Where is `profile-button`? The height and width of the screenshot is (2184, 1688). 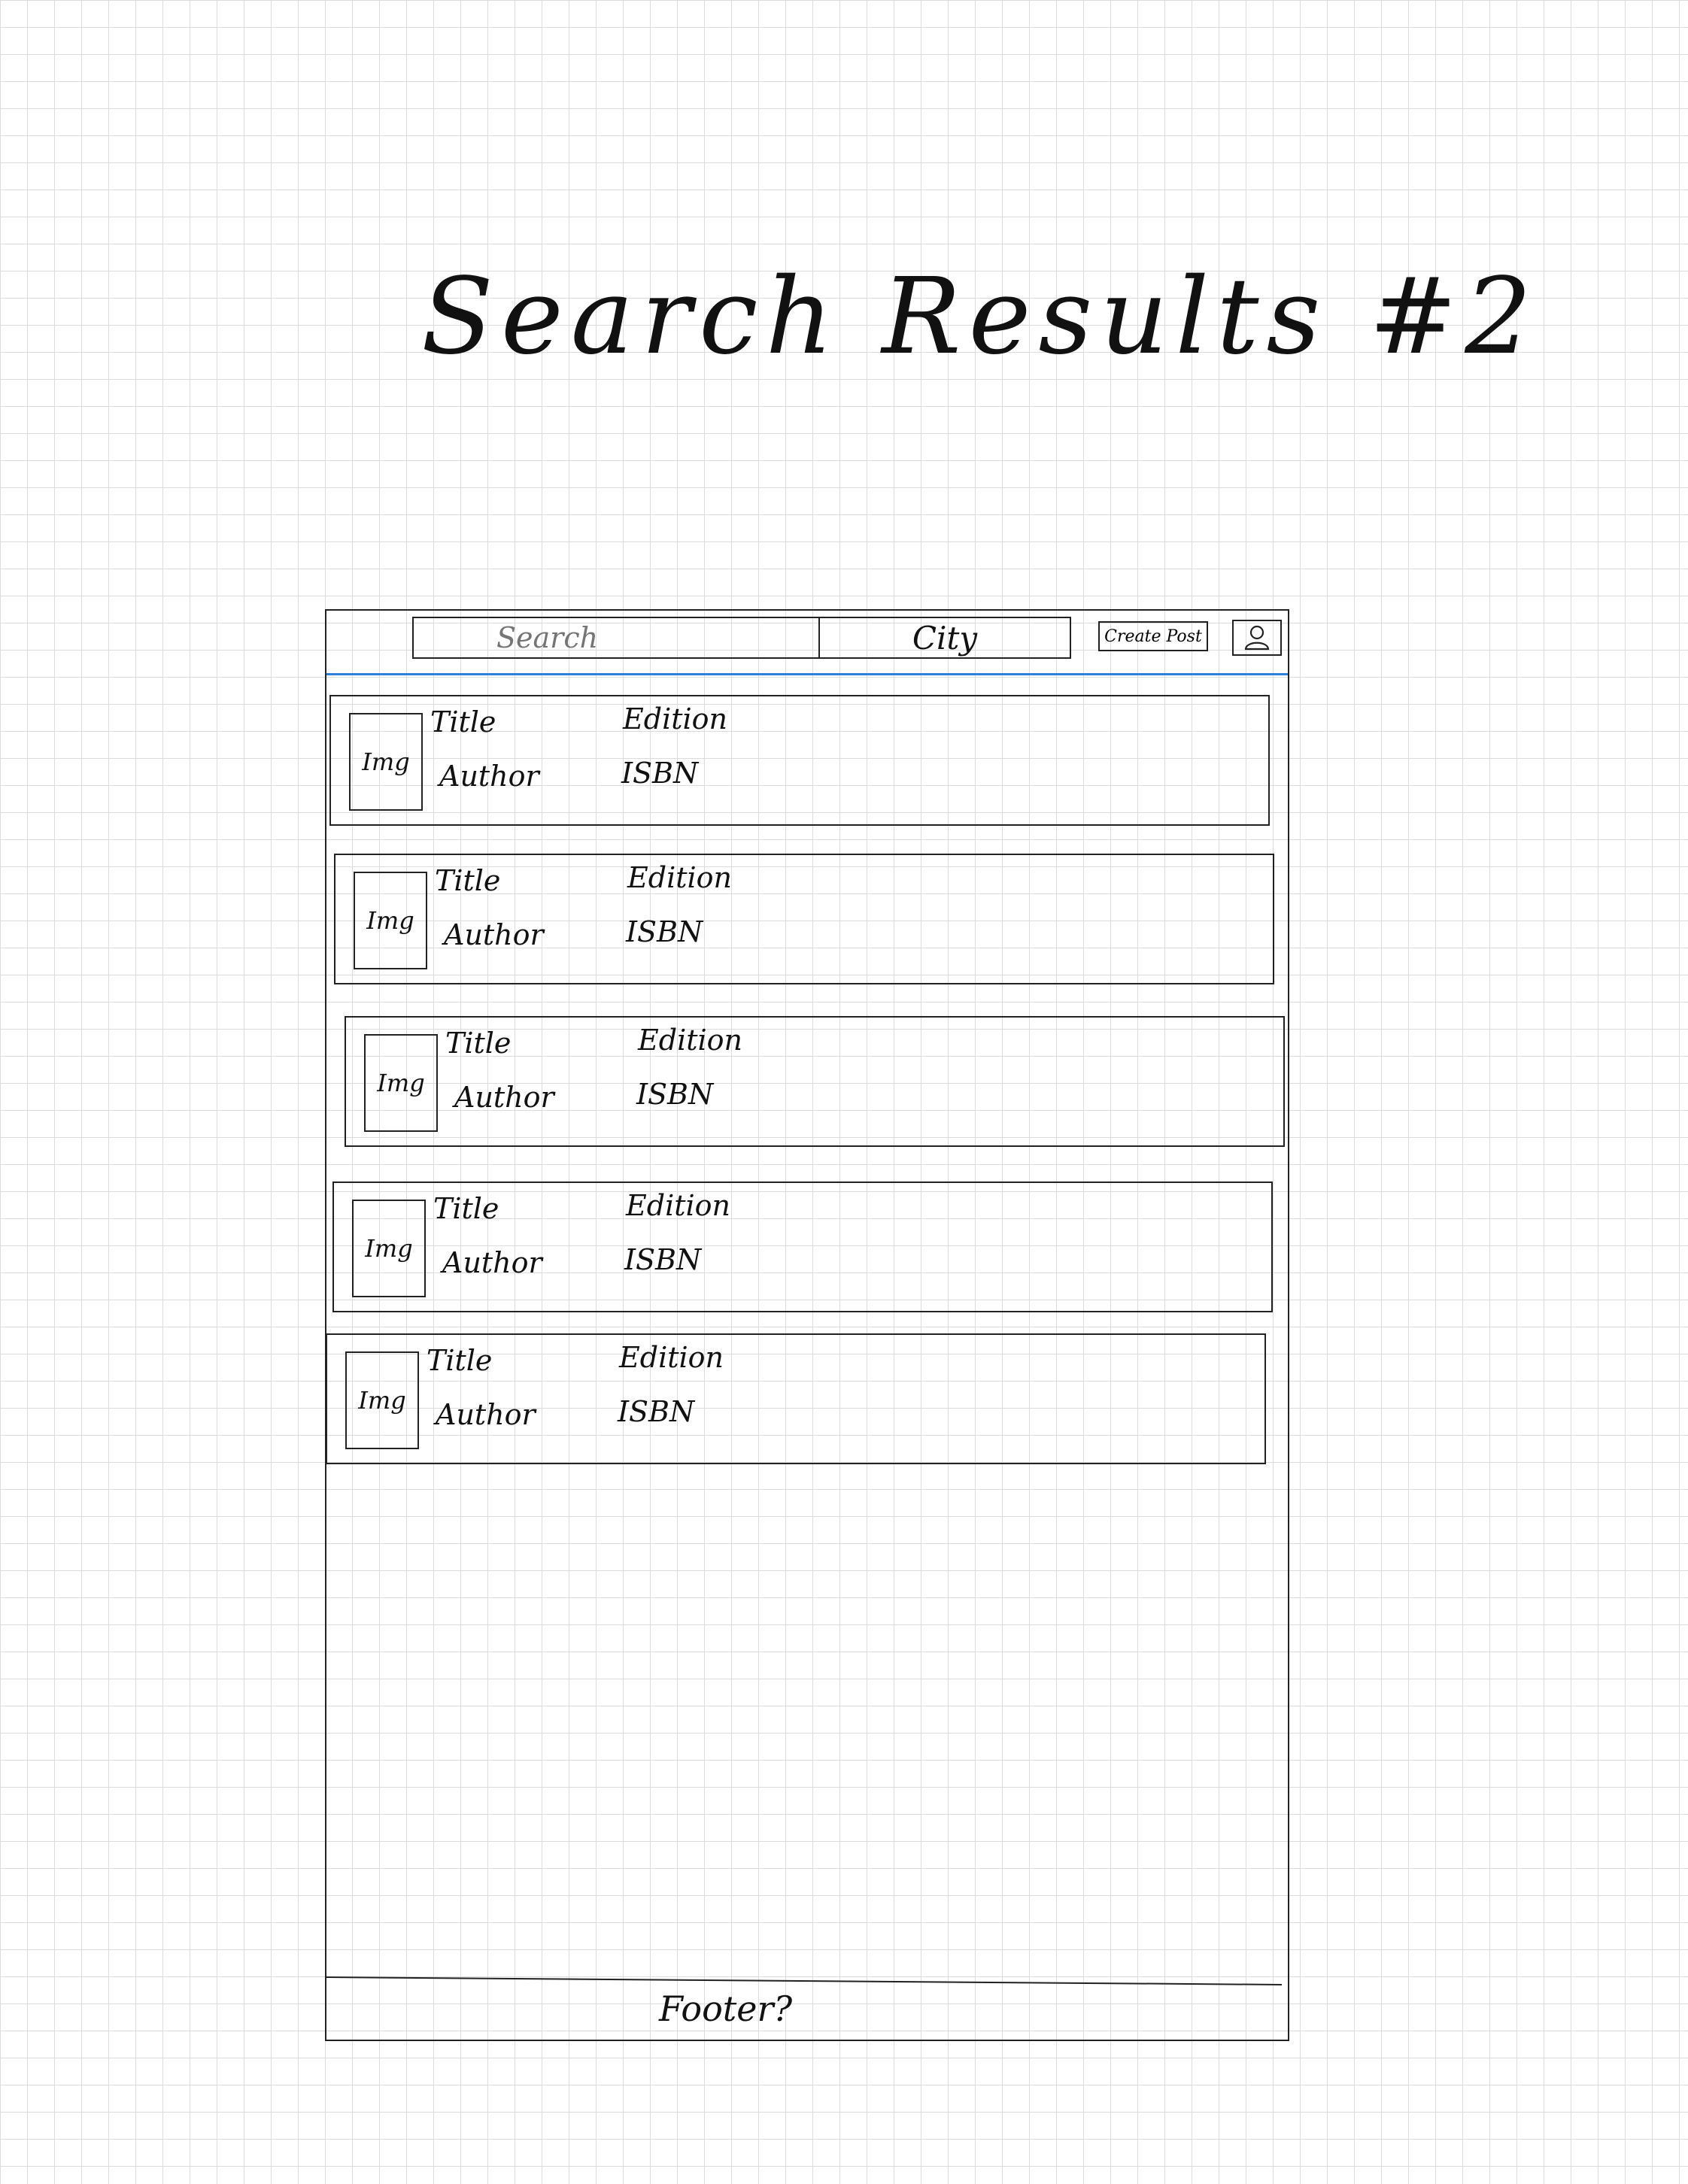
profile-button is located at coordinates (1257, 638).